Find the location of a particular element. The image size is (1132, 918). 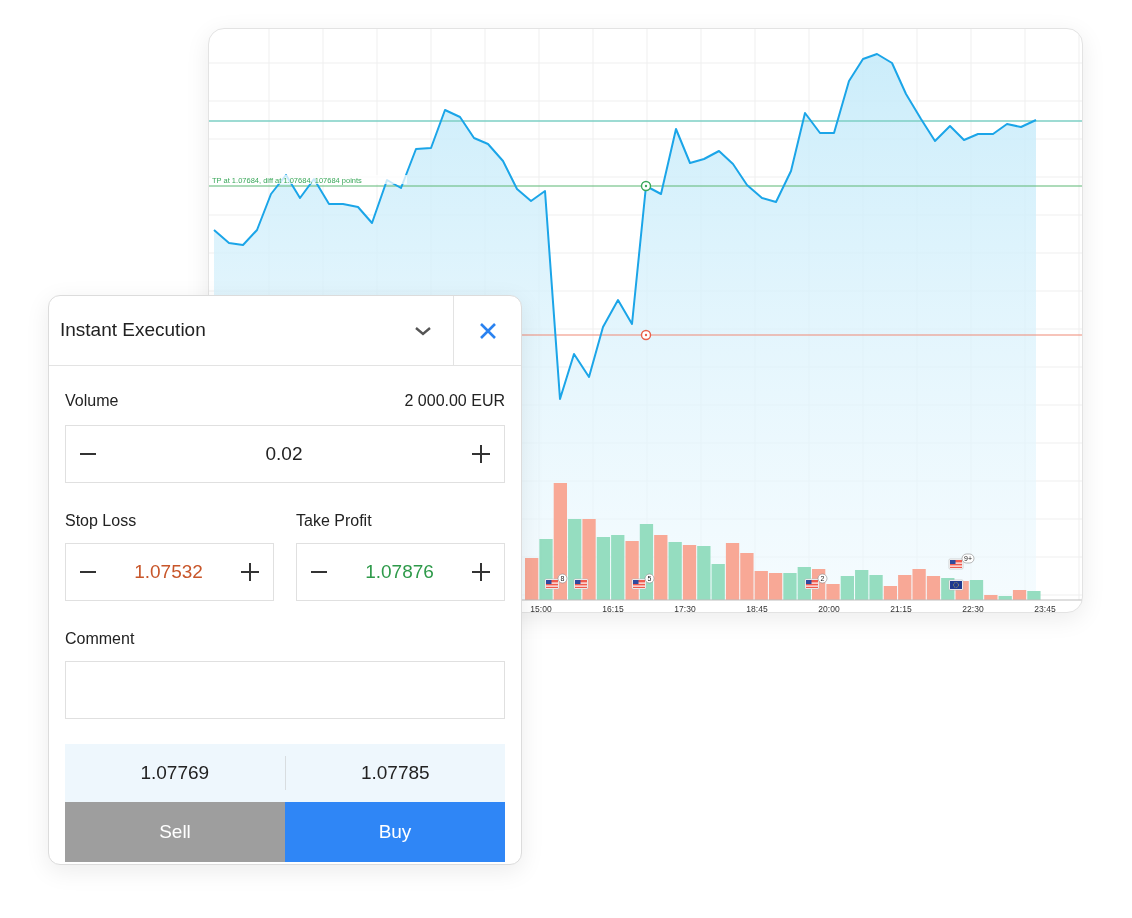

time-label: 21:15 is located at coordinates (901, 608).